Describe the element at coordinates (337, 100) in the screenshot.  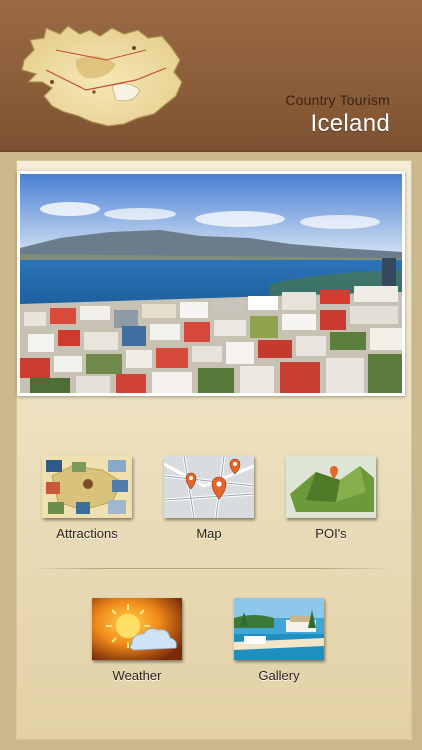
I see `app-subtitle: Country Tourism` at that location.